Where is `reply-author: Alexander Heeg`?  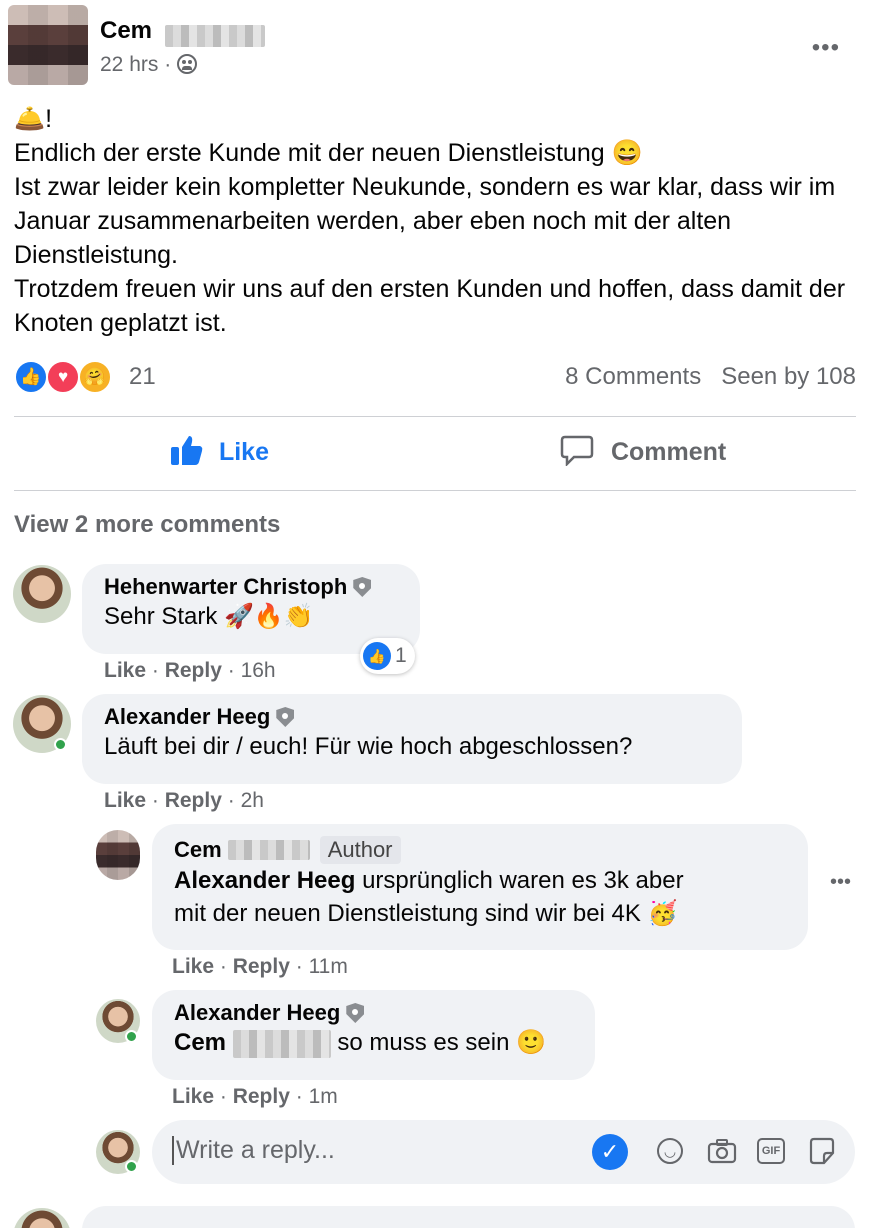
reply-author: Alexander Heeg is located at coordinates (373, 1013).